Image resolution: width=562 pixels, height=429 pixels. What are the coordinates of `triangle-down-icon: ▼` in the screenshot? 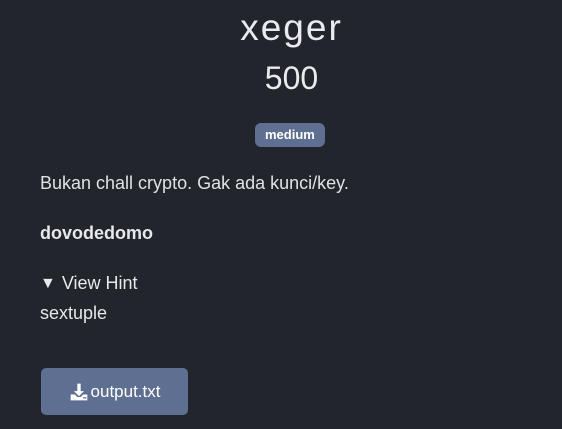 It's located at (48, 283).